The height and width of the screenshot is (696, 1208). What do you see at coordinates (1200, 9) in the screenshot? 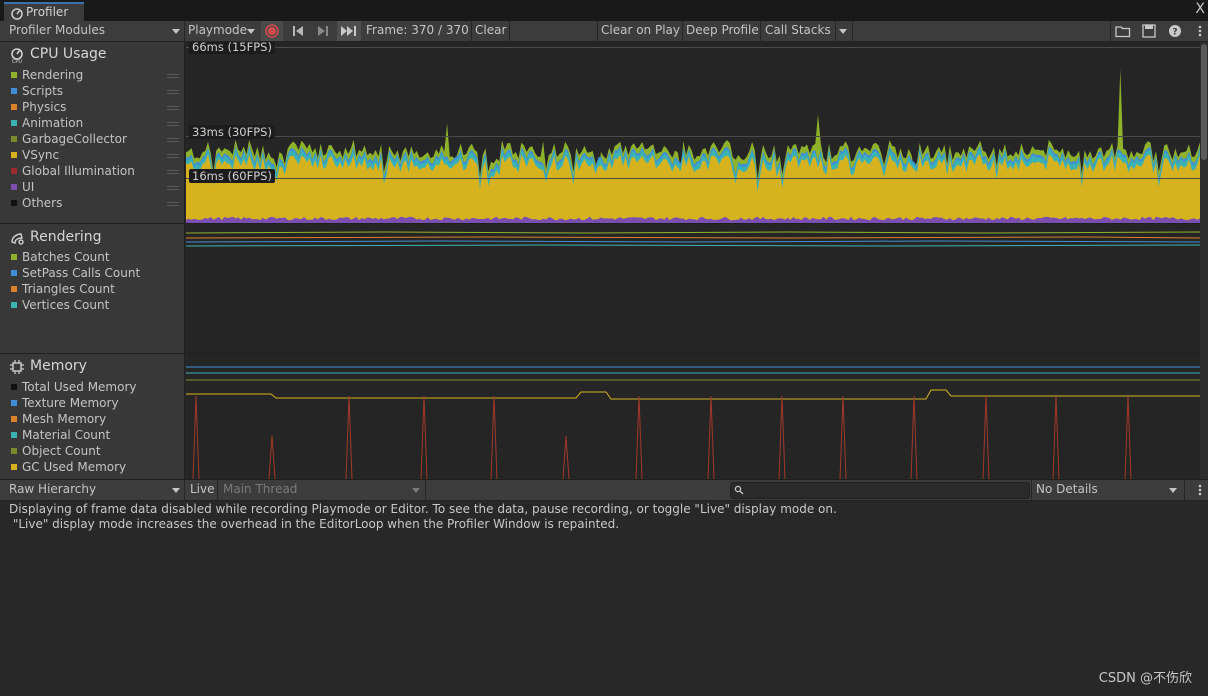
I see `close-icon: X` at bounding box center [1200, 9].